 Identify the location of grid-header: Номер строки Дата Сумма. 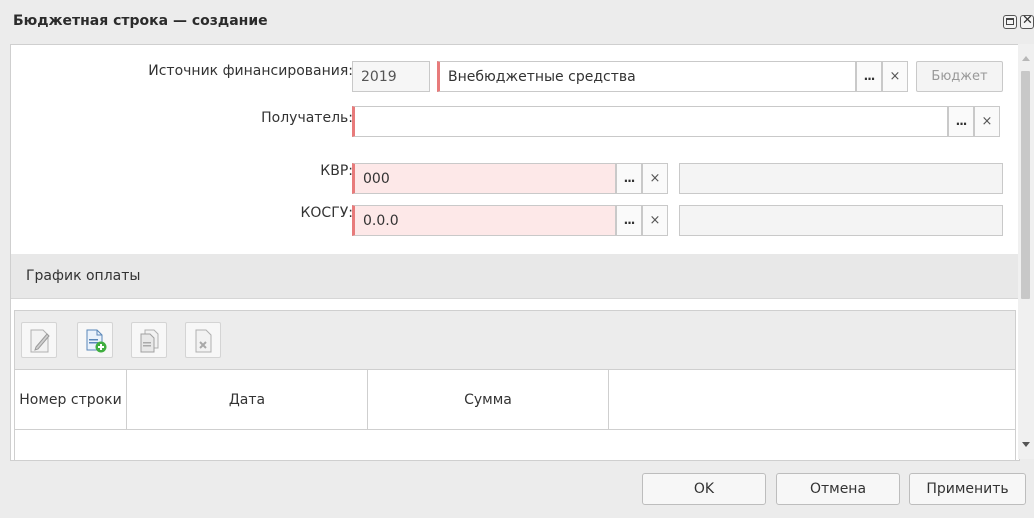
(515, 399).